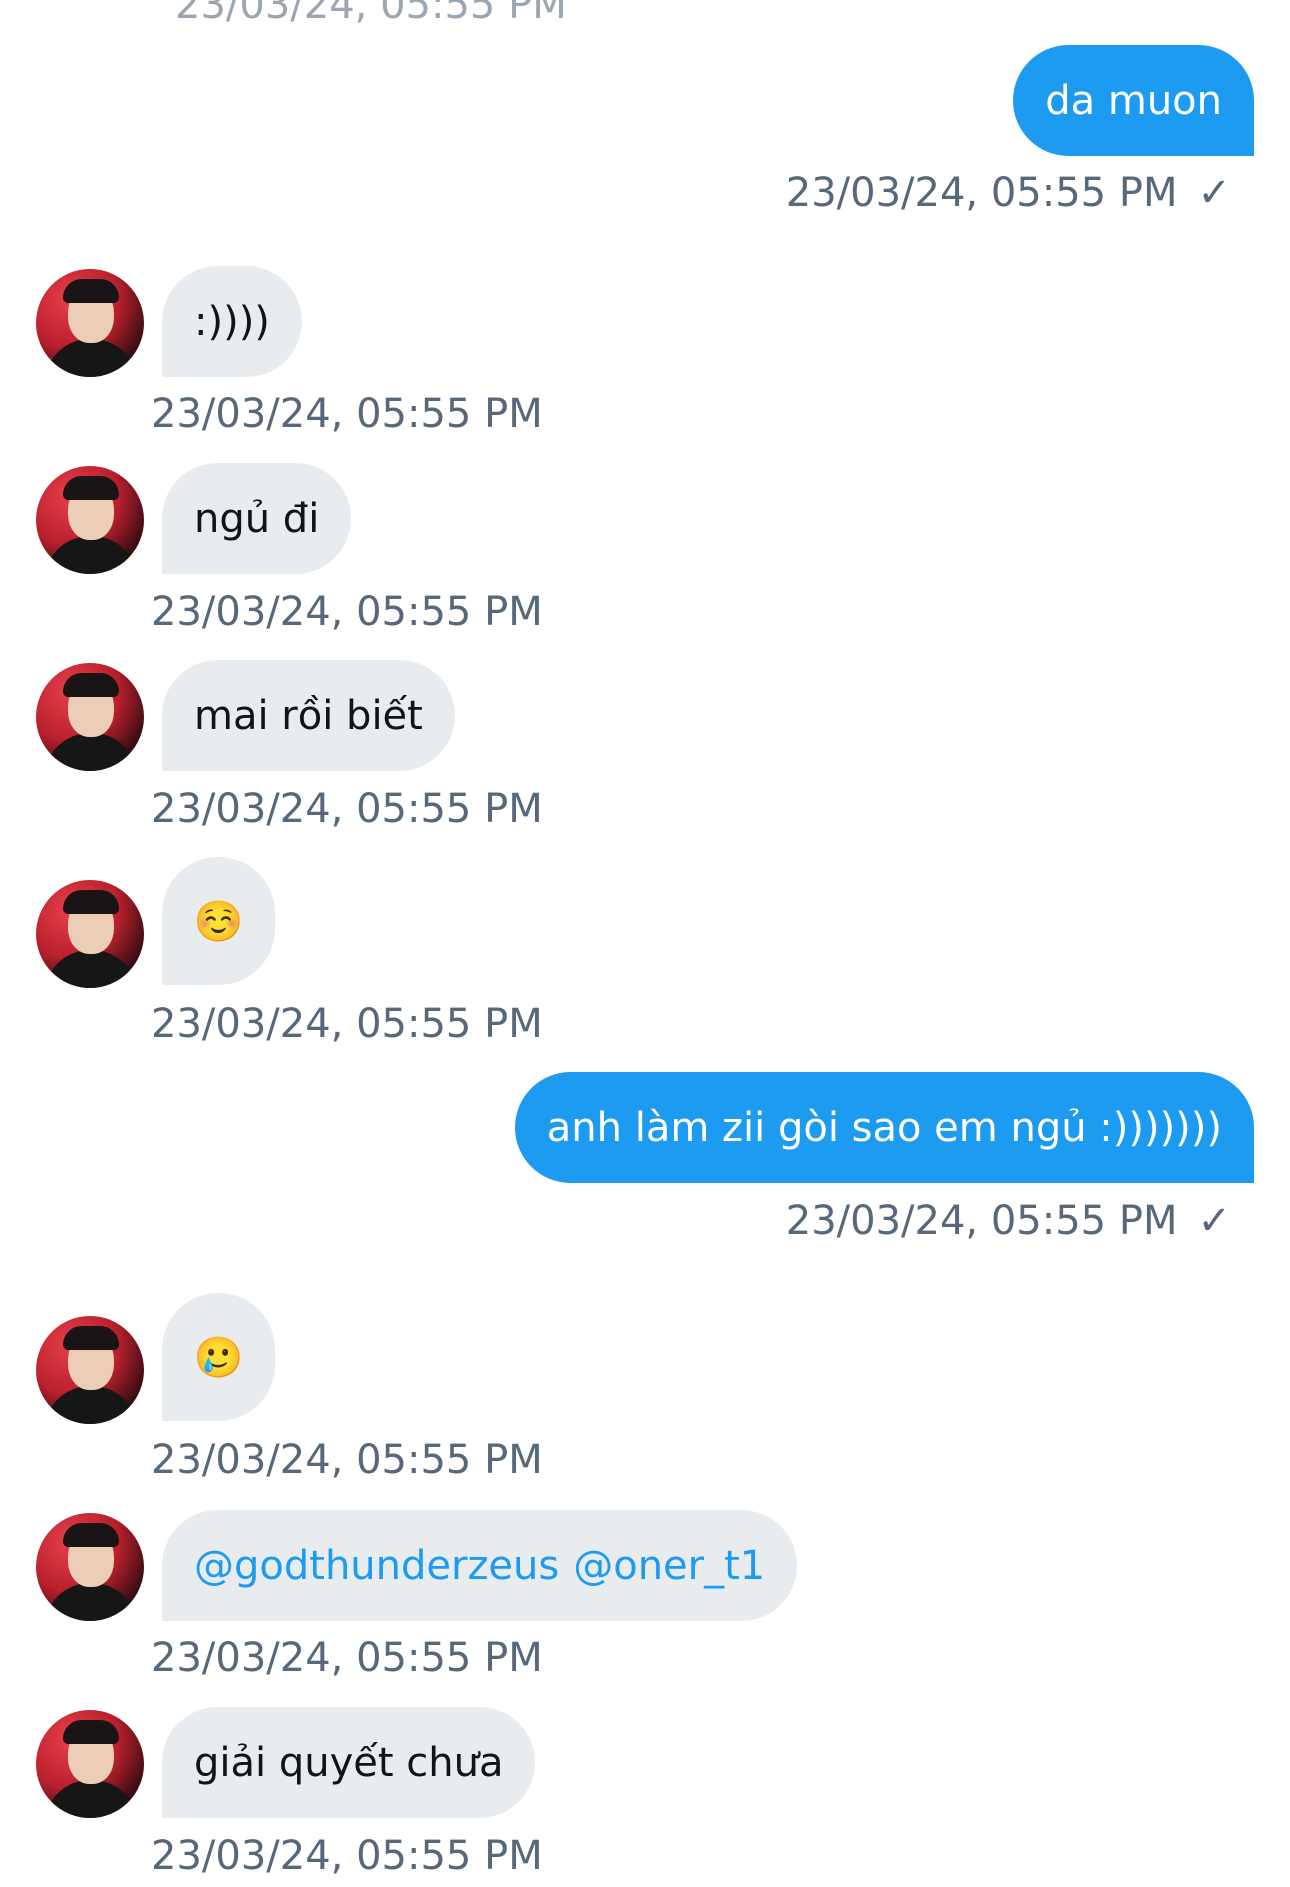 Image resolution: width=1290 pixels, height=1887 pixels. I want to click on message-text: giải quyết chưa, so click(349, 1762).